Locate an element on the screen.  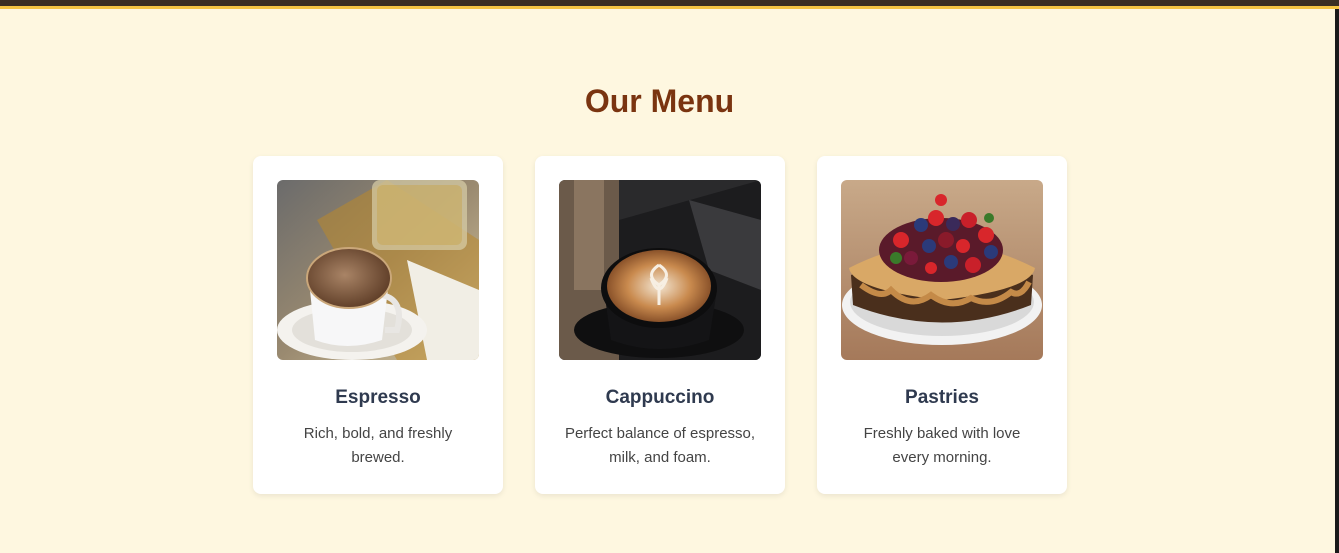
menu-item-name: Cappuccino is located at coordinates (660, 397).